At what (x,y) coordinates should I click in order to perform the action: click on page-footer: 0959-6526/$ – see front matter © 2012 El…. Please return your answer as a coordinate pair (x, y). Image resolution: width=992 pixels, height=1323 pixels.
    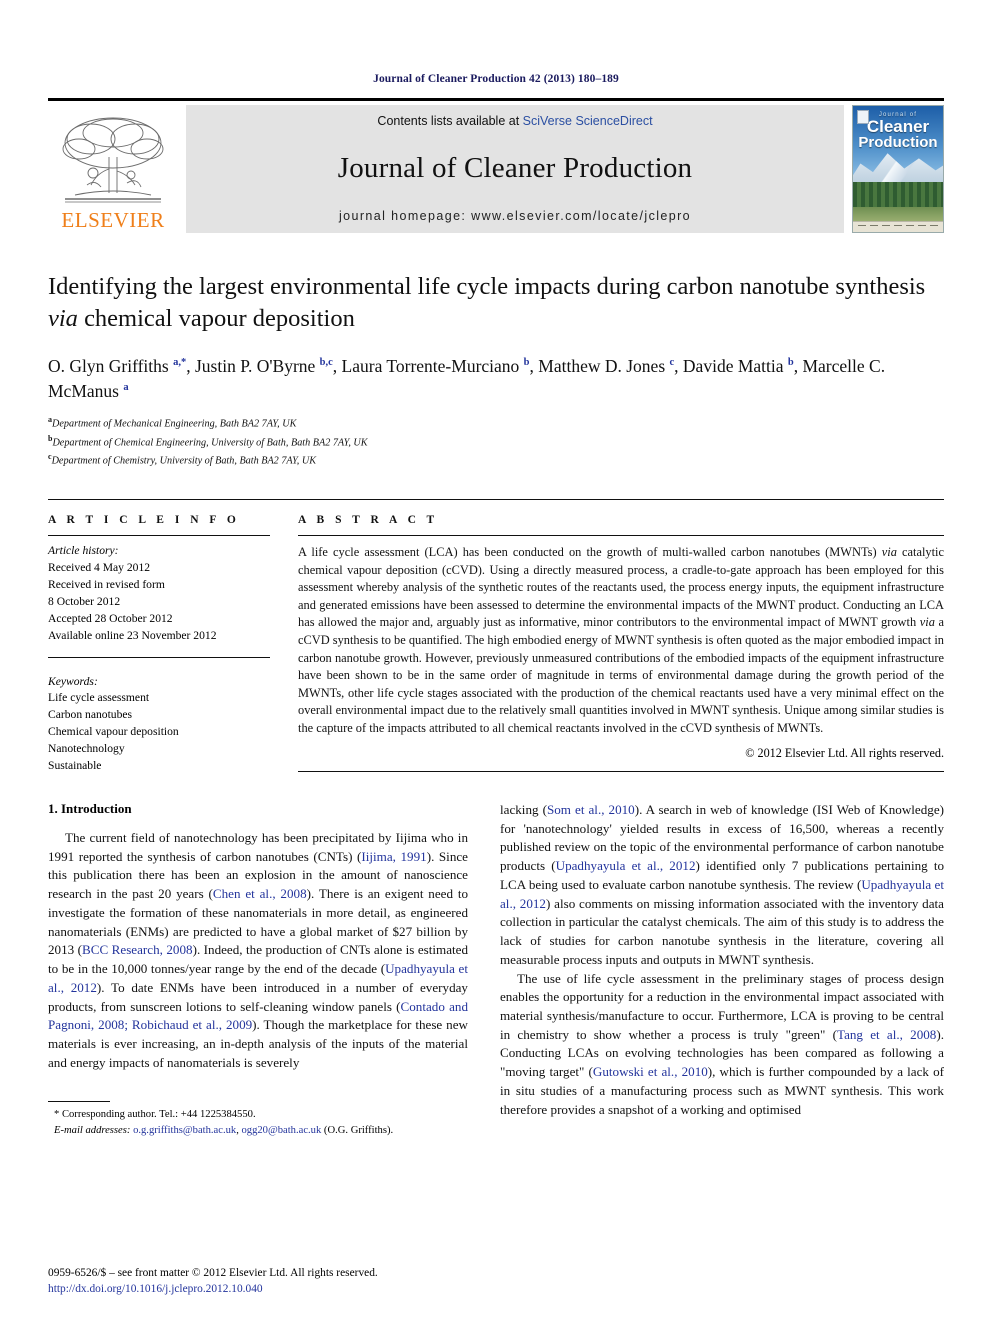
    Looking at the image, I should click on (263, 1281).